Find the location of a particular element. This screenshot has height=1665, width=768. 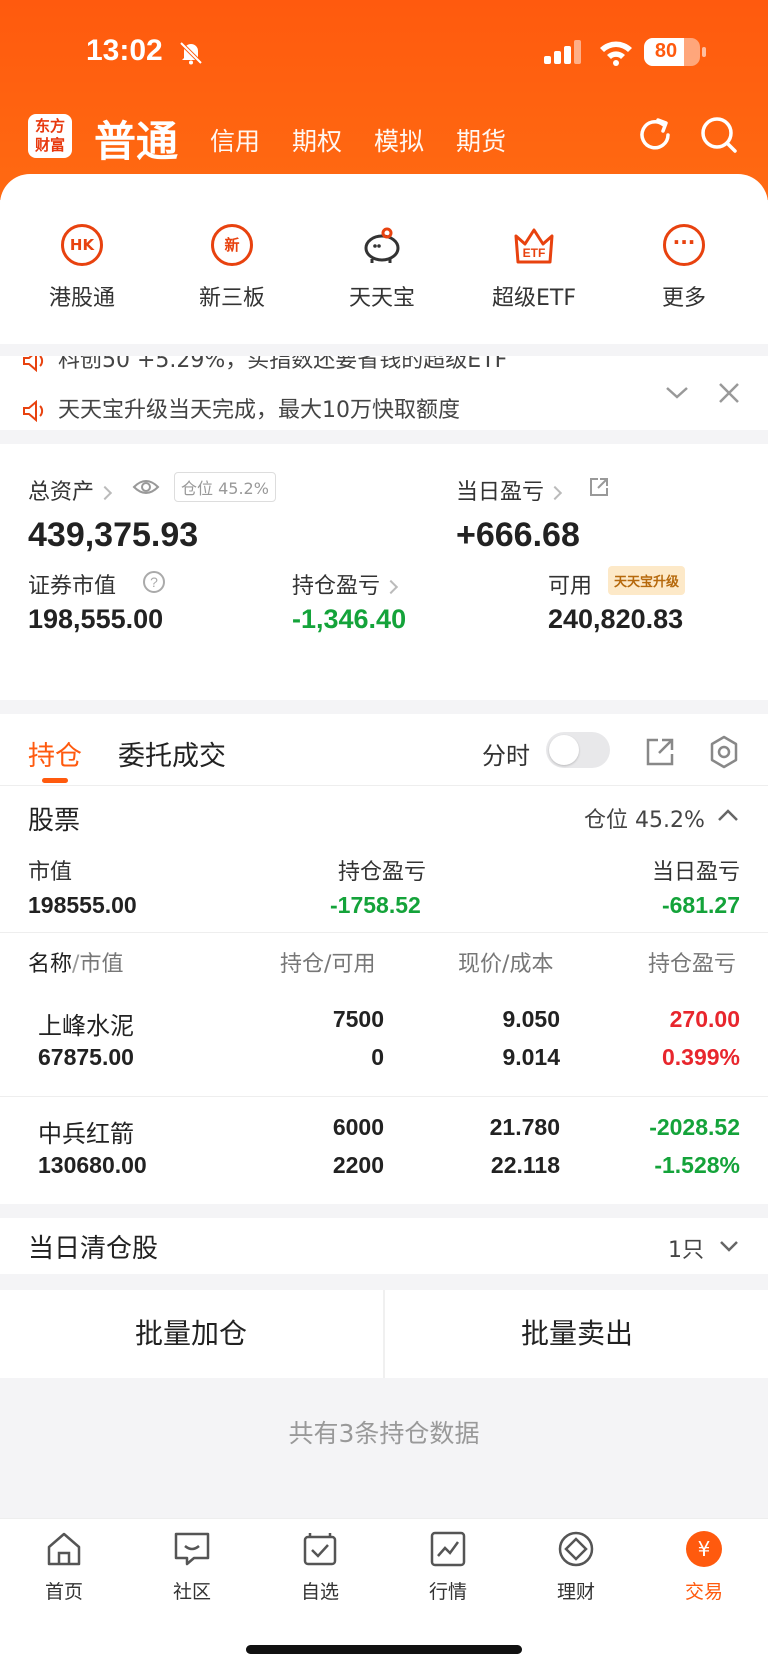

tab-simulation: 模拟 is located at coordinates (399, 140).